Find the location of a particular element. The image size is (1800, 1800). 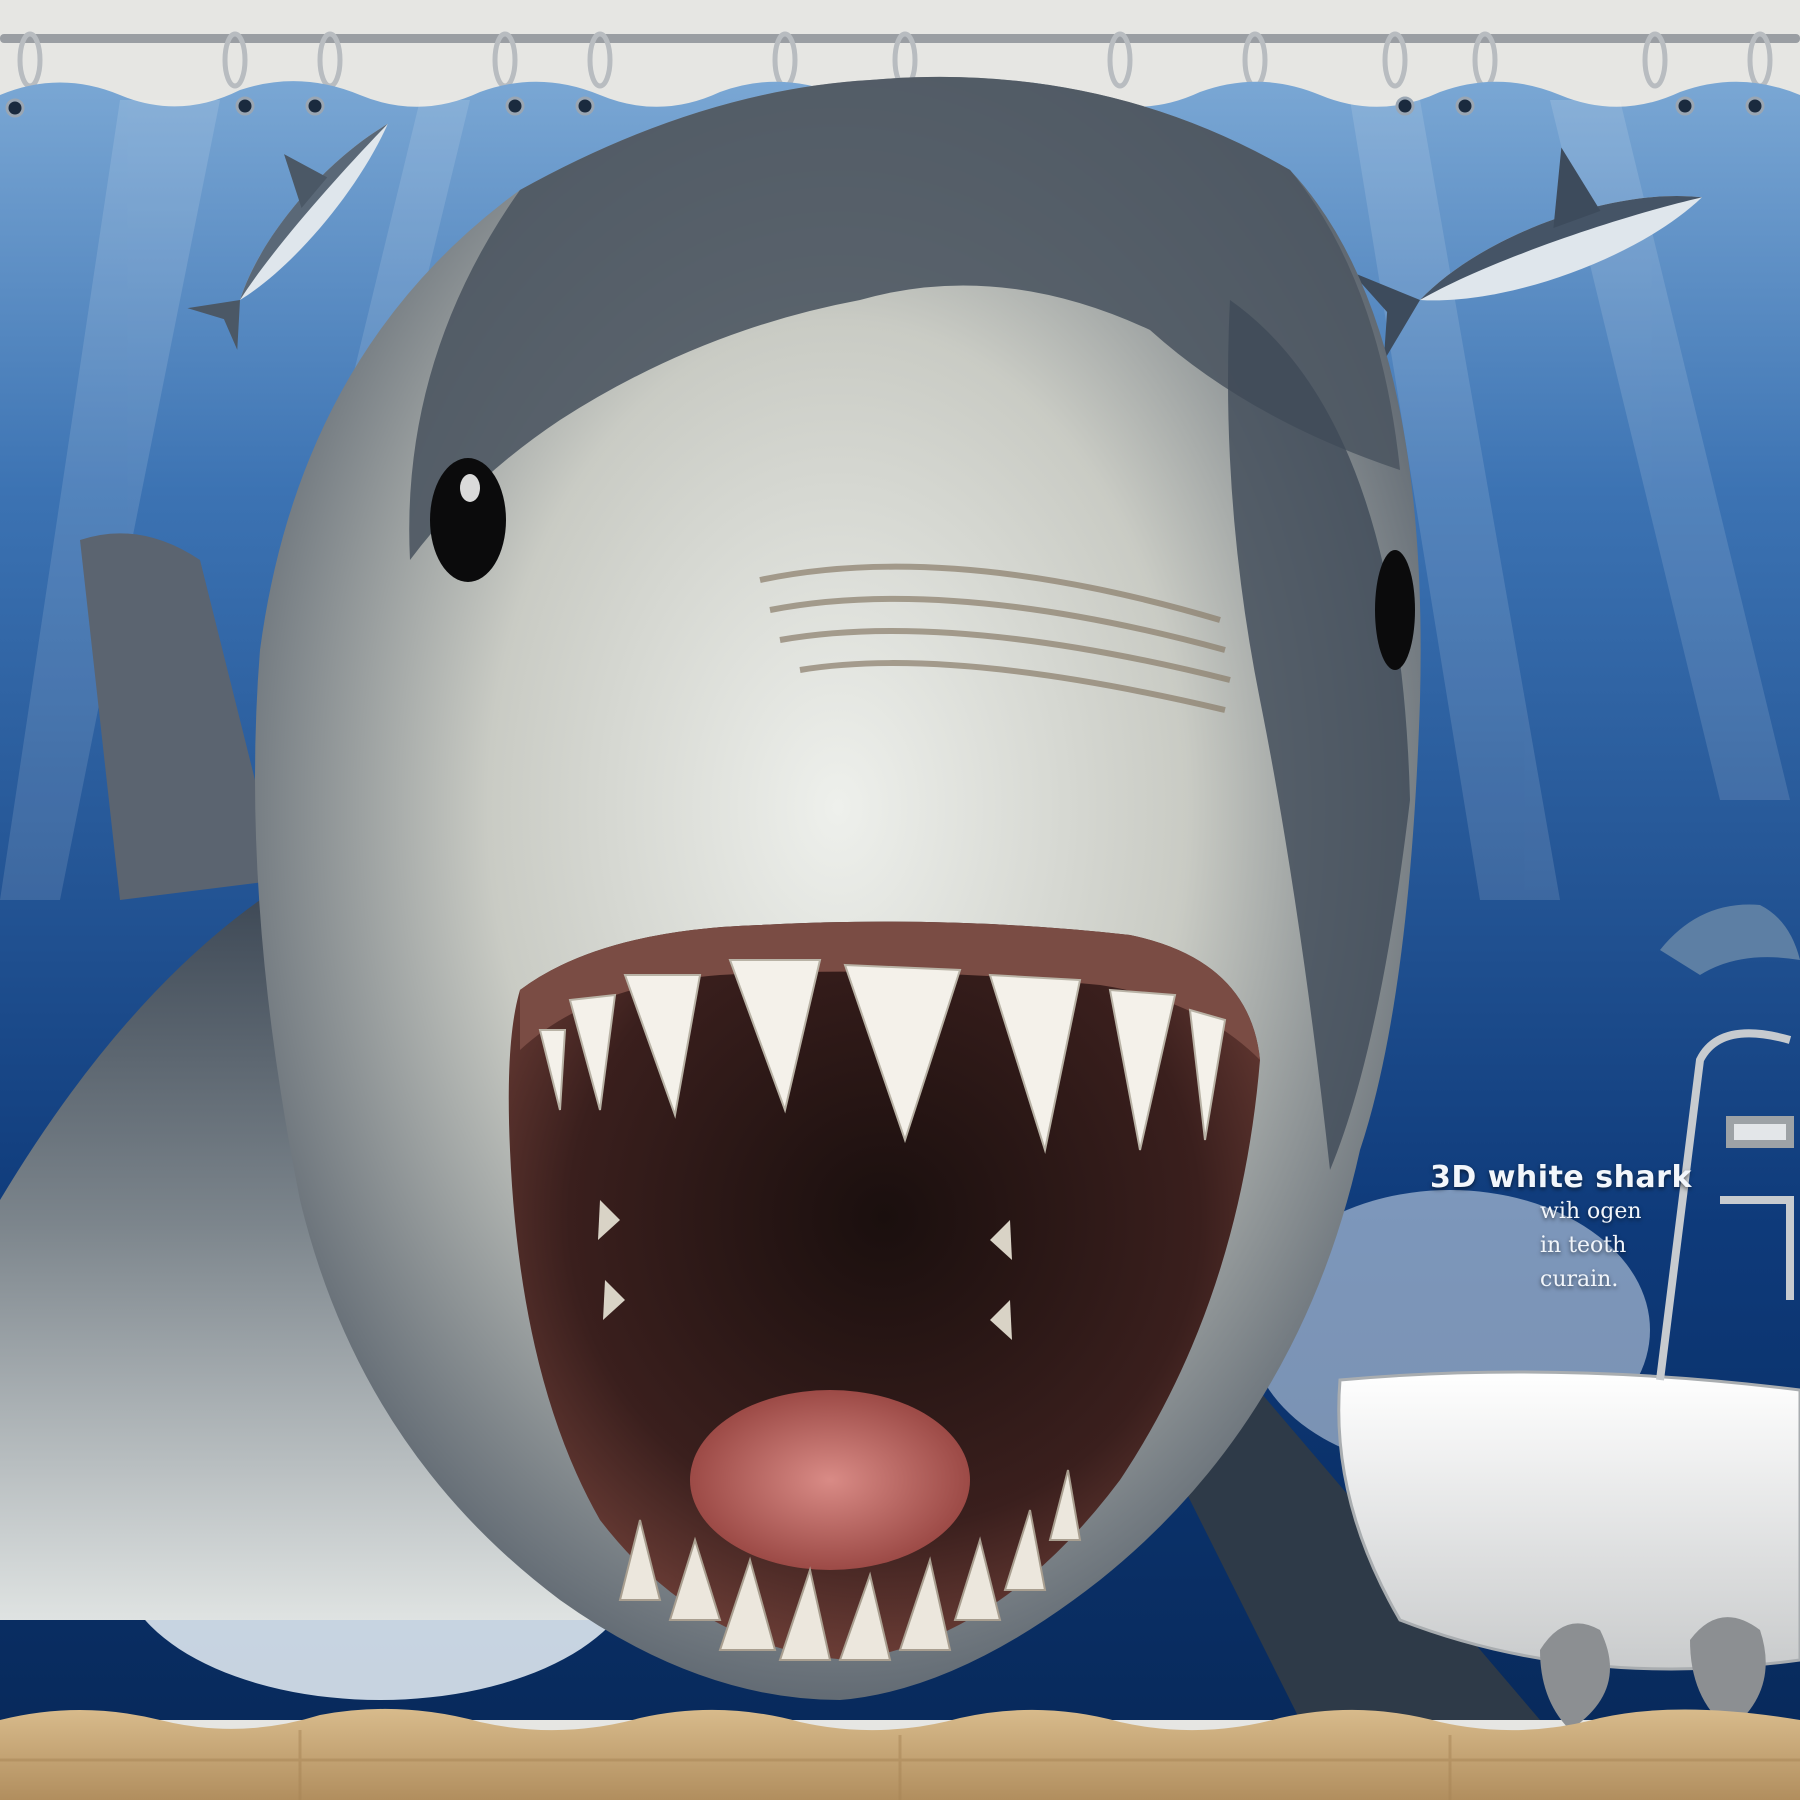

shark-eye-right is located at coordinates (1395, 610).